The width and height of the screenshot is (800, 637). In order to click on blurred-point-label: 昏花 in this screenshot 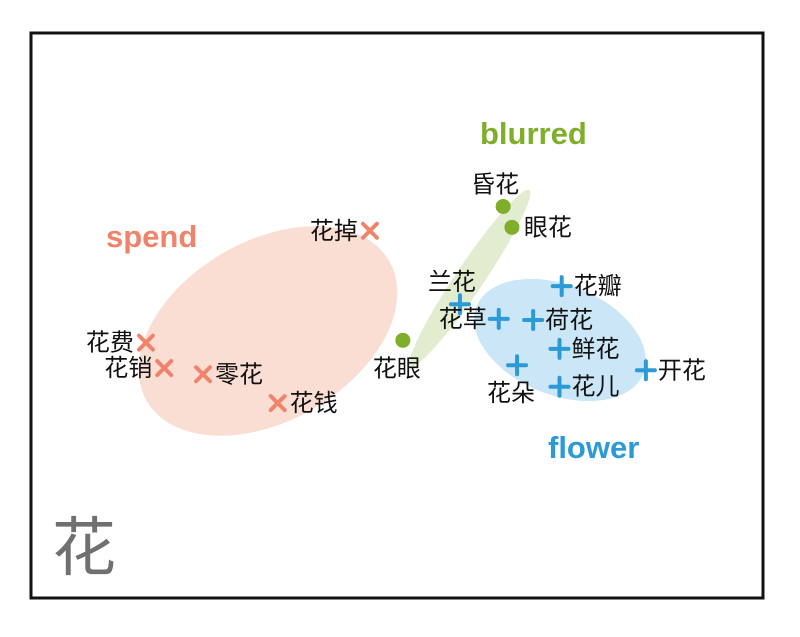, I will do `click(495, 184)`.